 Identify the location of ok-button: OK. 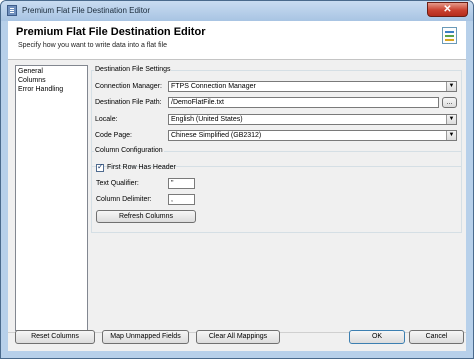
(377, 337).